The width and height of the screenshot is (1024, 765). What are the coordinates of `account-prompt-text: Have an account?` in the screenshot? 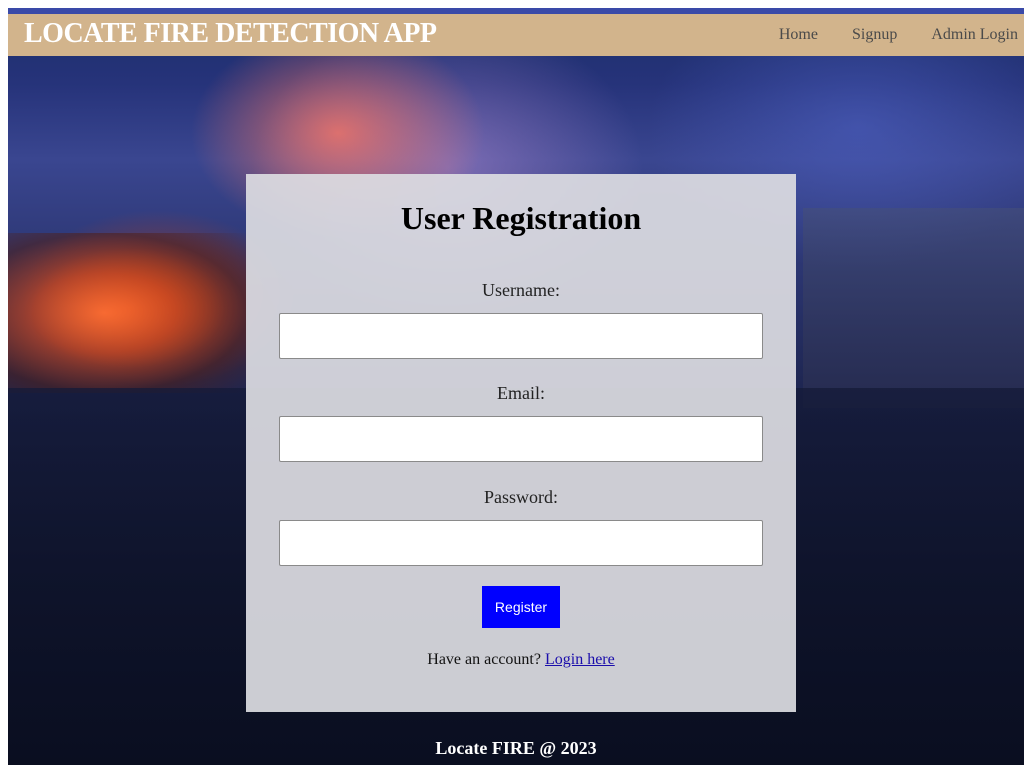 It's located at (484, 659).